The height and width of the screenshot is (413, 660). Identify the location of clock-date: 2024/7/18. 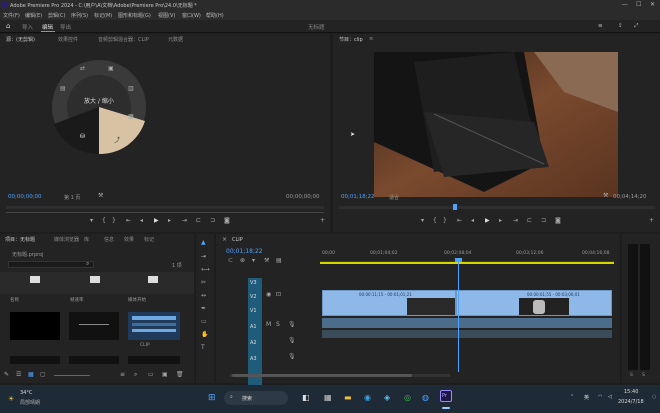
(631, 402).